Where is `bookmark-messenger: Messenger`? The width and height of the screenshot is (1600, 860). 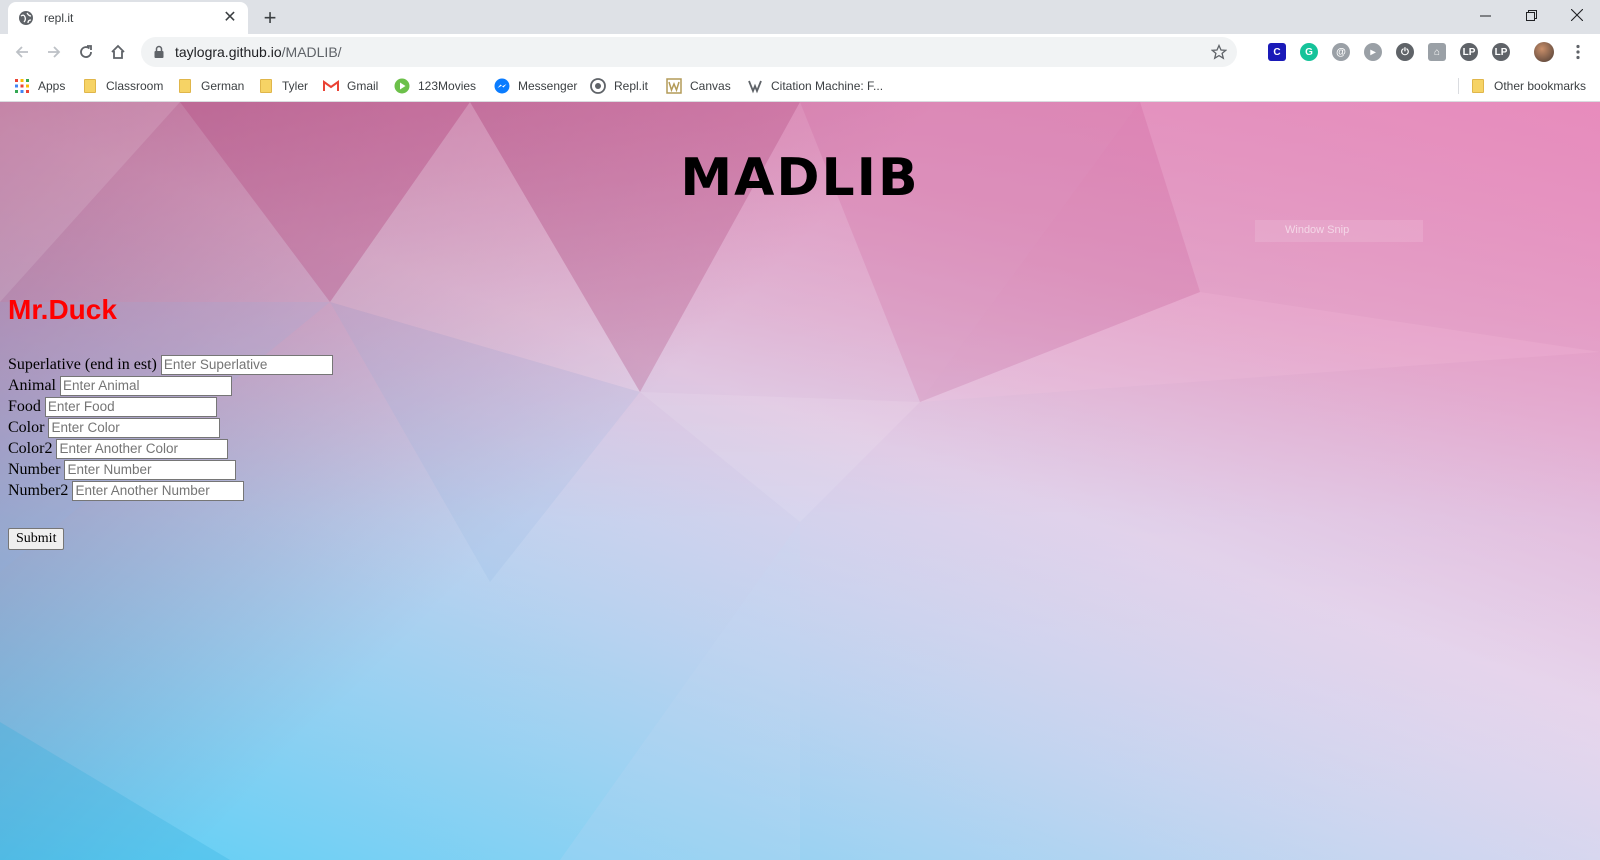 bookmark-messenger: Messenger is located at coordinates (535, 86).